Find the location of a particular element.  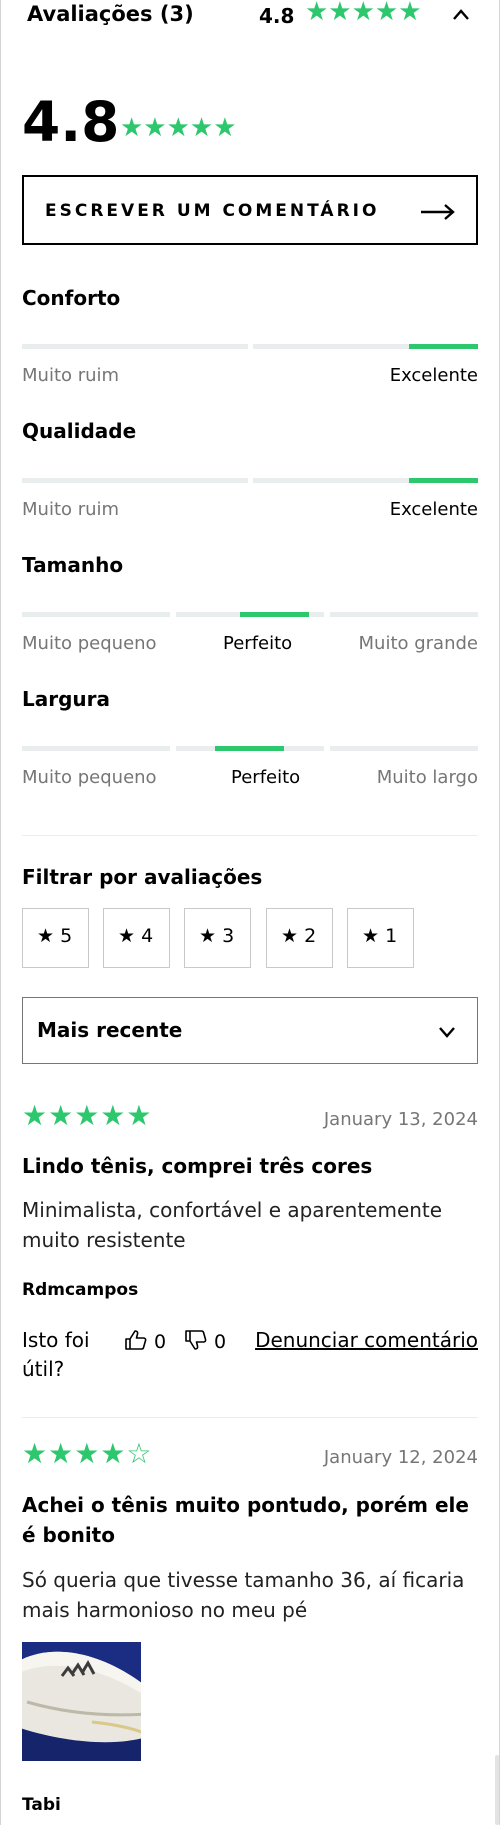

filter-value: 4 is located at coordinates (147, 936).